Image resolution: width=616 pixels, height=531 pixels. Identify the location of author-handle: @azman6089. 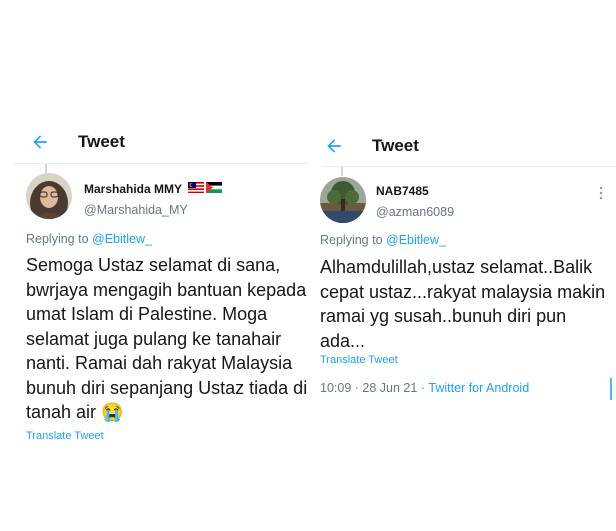
(415, 212).